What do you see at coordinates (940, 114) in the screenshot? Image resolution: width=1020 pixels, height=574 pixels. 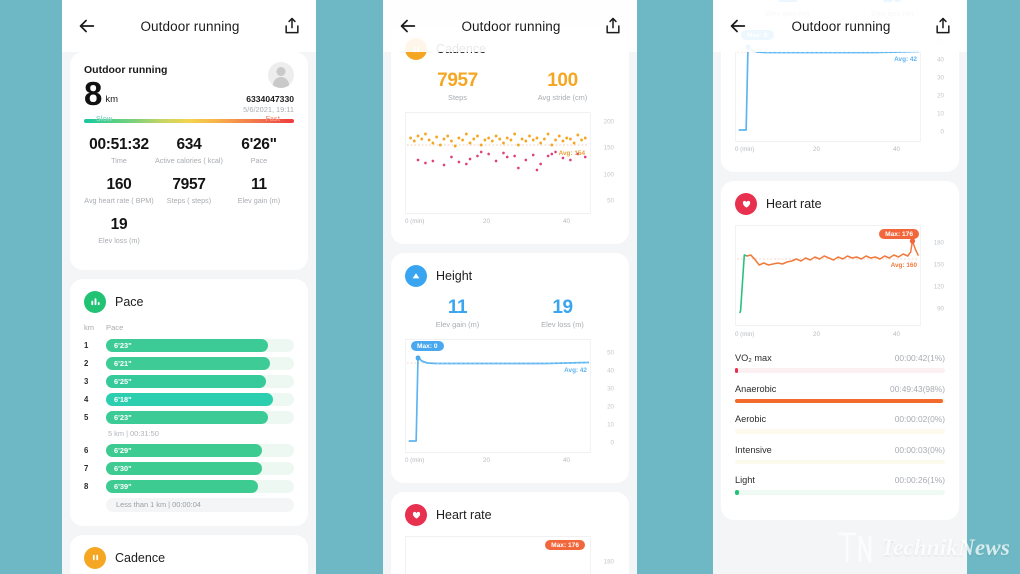 I see `y-tick: 10` at bounding box center [940, 114].